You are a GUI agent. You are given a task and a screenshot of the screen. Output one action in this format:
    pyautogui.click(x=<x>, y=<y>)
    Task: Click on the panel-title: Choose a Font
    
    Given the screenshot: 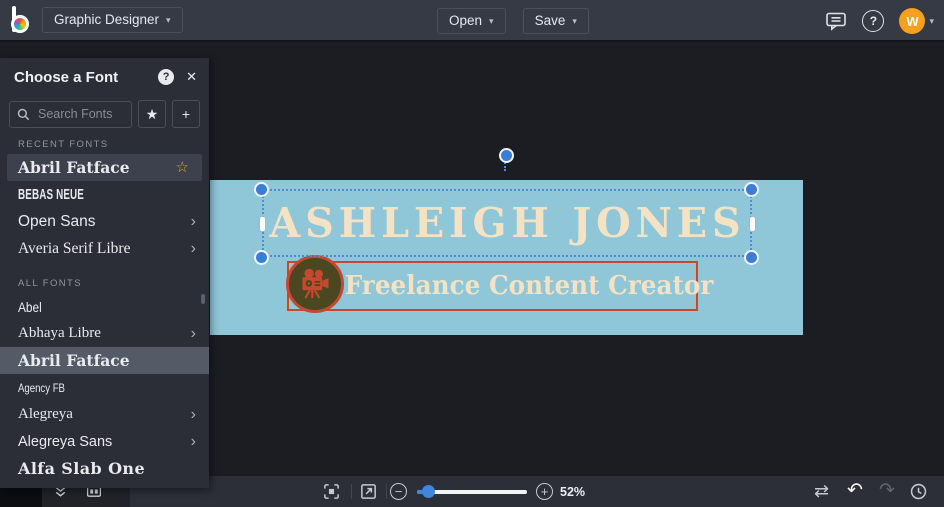 What is the action you would take?
    pyautogui.click(x=66, y=77)
    